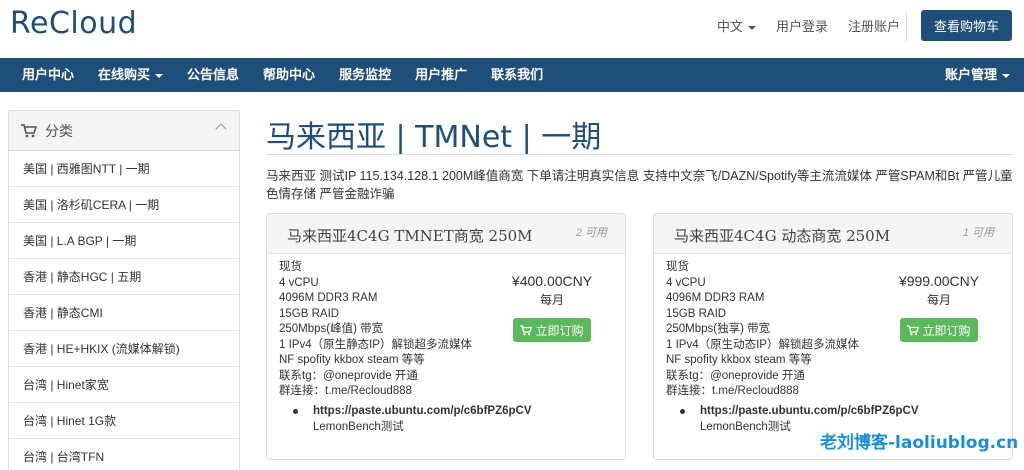 The width and height of the screenshot is (1024, 470). I want to click on product-price: ¥999.00CNY, so click(939, 281).